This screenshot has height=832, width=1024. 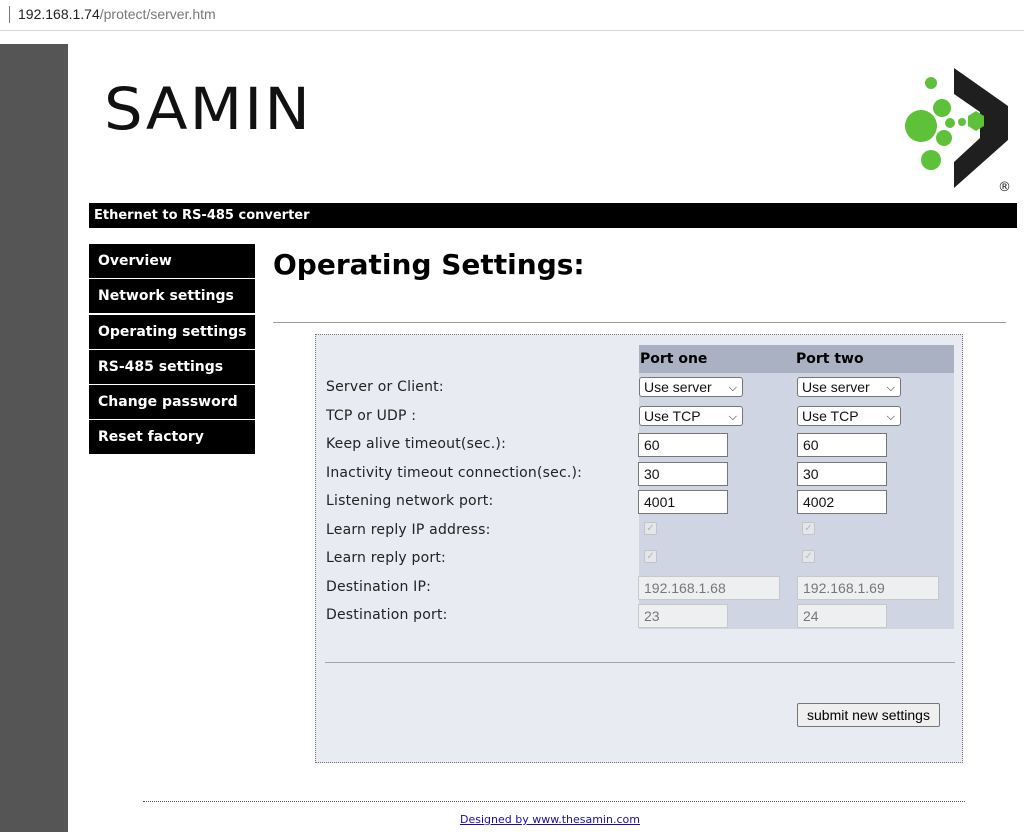 What do you see at coordinates (172, 261) in the screenshot?
I see `sidebar-item-overview: Overview` at bounding box center [172, 261].